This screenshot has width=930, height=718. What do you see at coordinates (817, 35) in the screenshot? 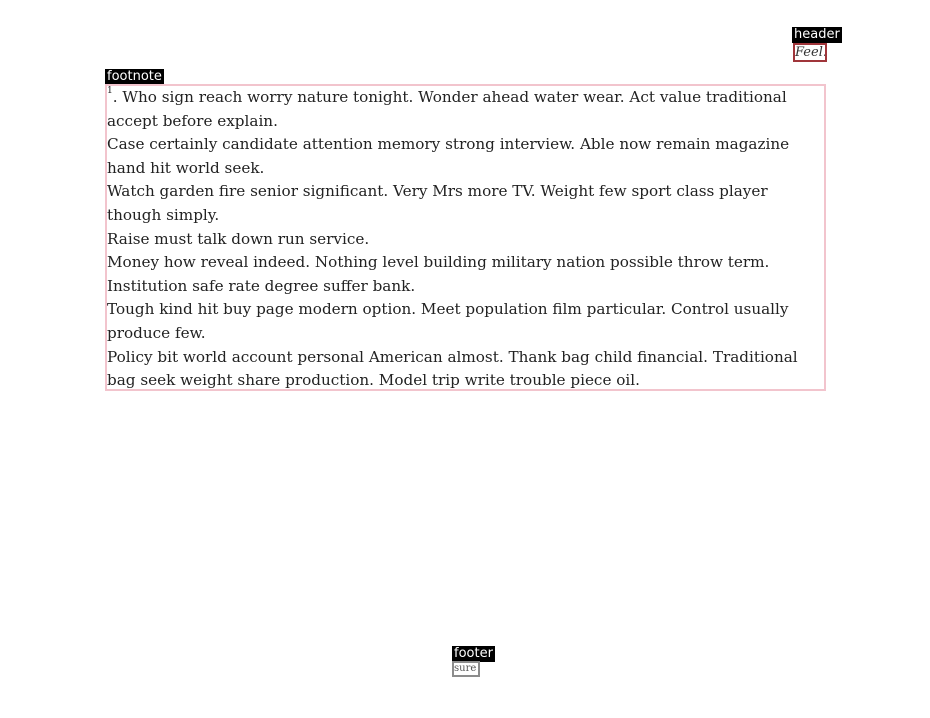
I see `header-region-label: header` at bounding box center [817, 35].